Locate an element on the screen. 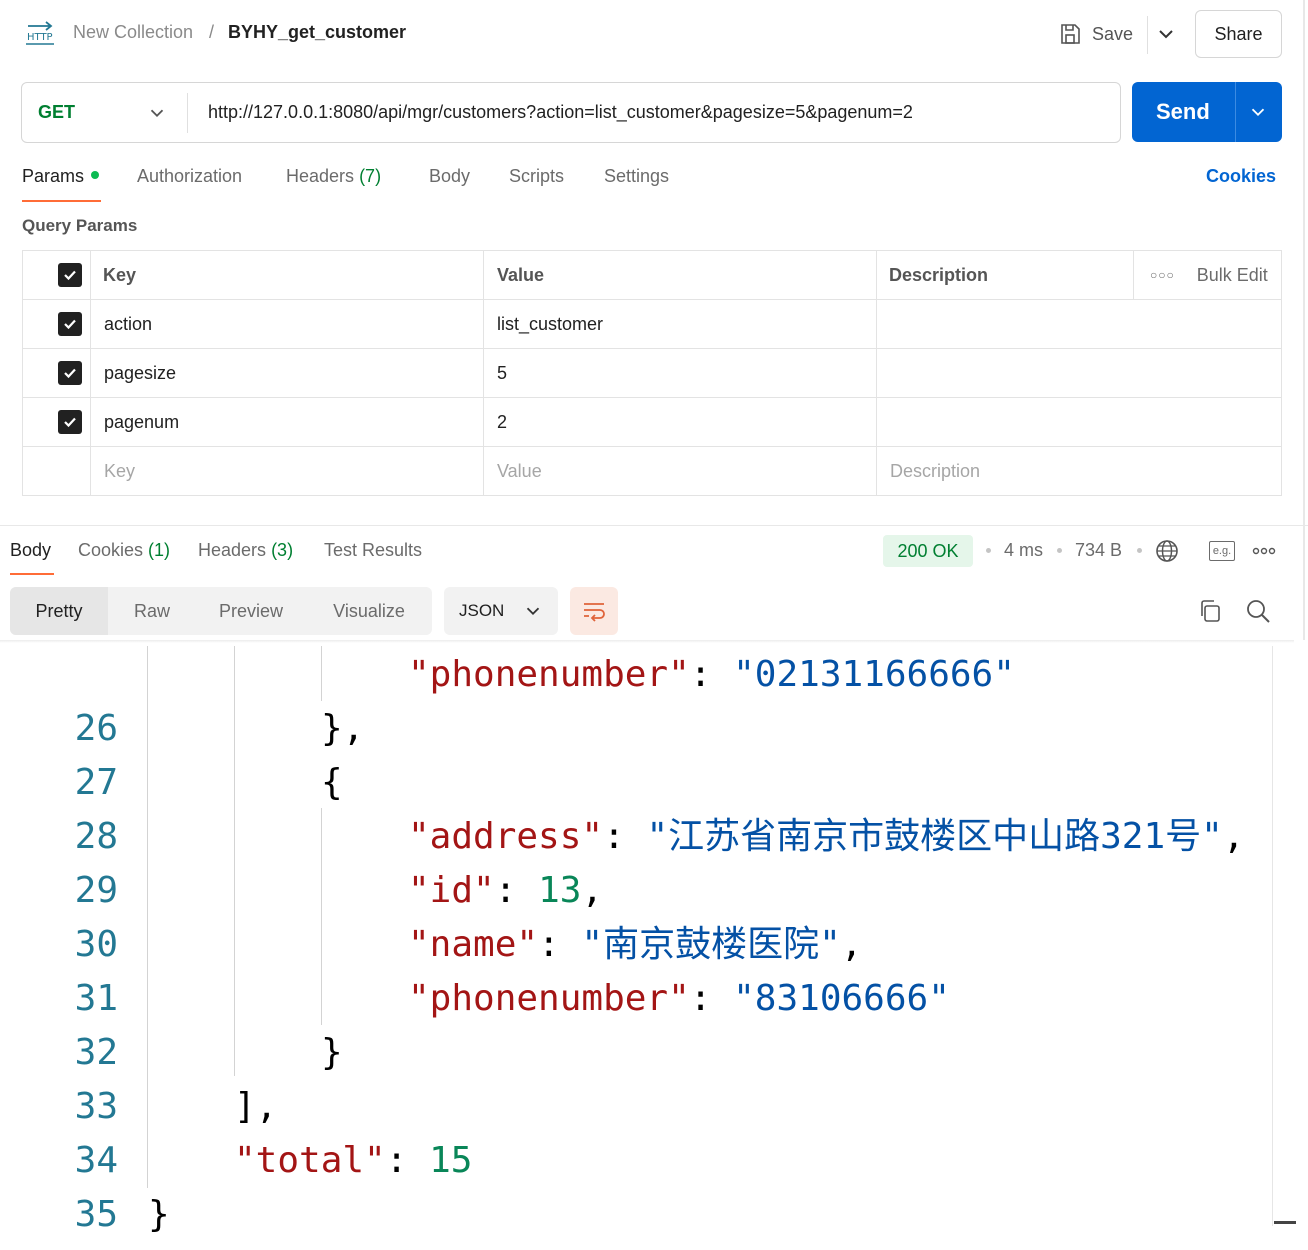 This screenshot has width=1308, height=1250. word-wrap-button is located at coordinates (594, 611).